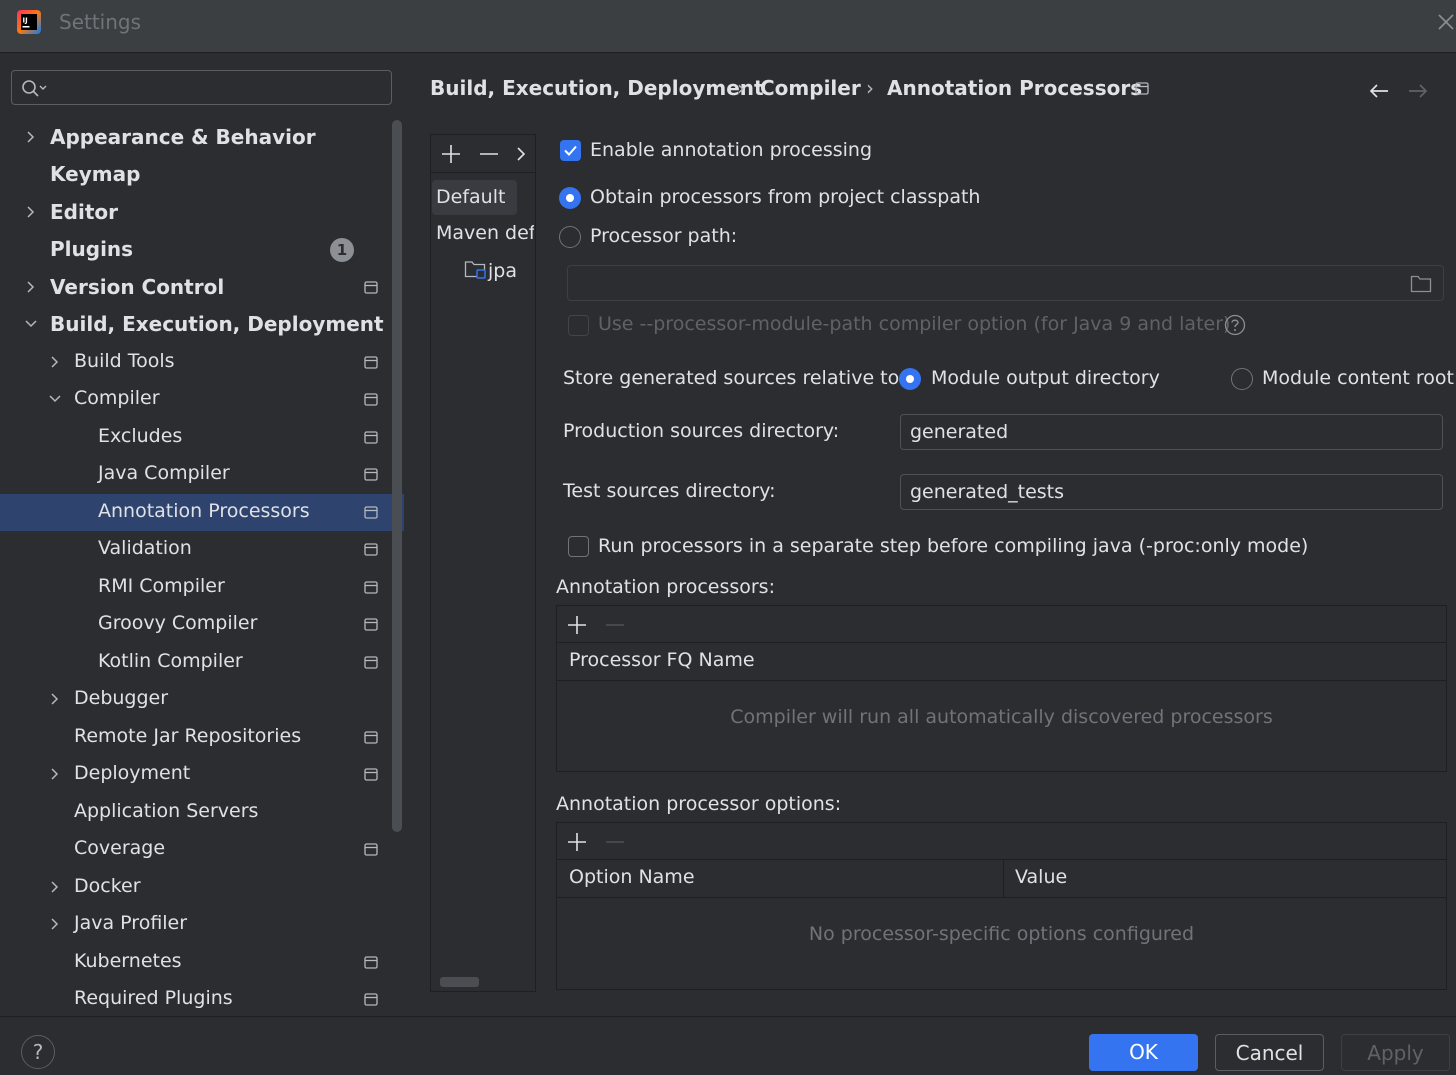 This screenshot has height=1075, width=1456. Describe the element at coordinates (1418, 91) in the screenshot. I see `forward-arrow-icon` at that location.